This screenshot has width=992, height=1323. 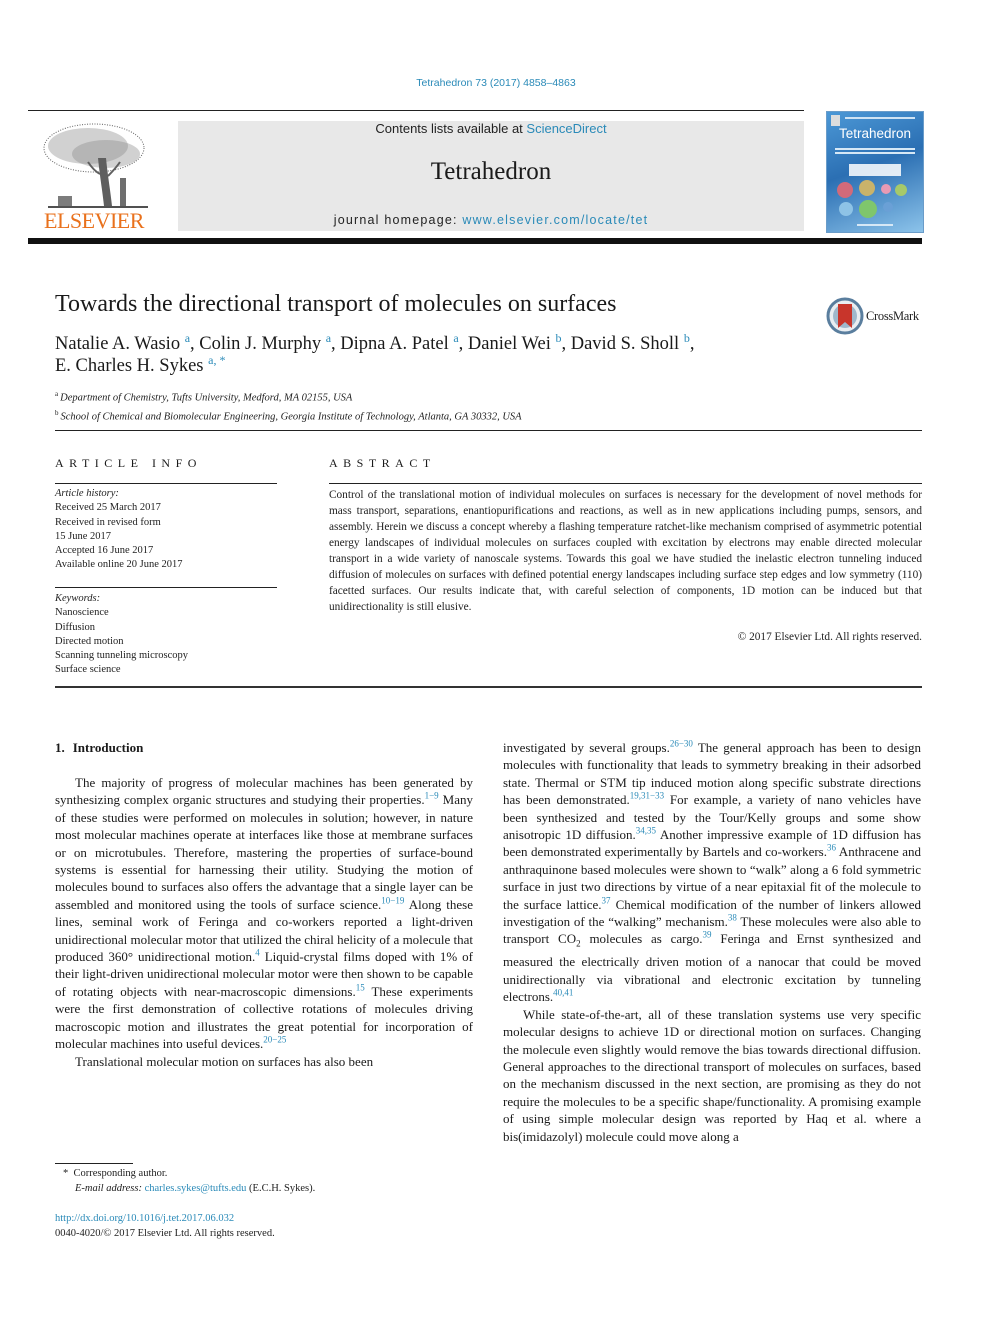 I want to click on author-name: E. Charles H. Sykes, so click(x=129, y=366).